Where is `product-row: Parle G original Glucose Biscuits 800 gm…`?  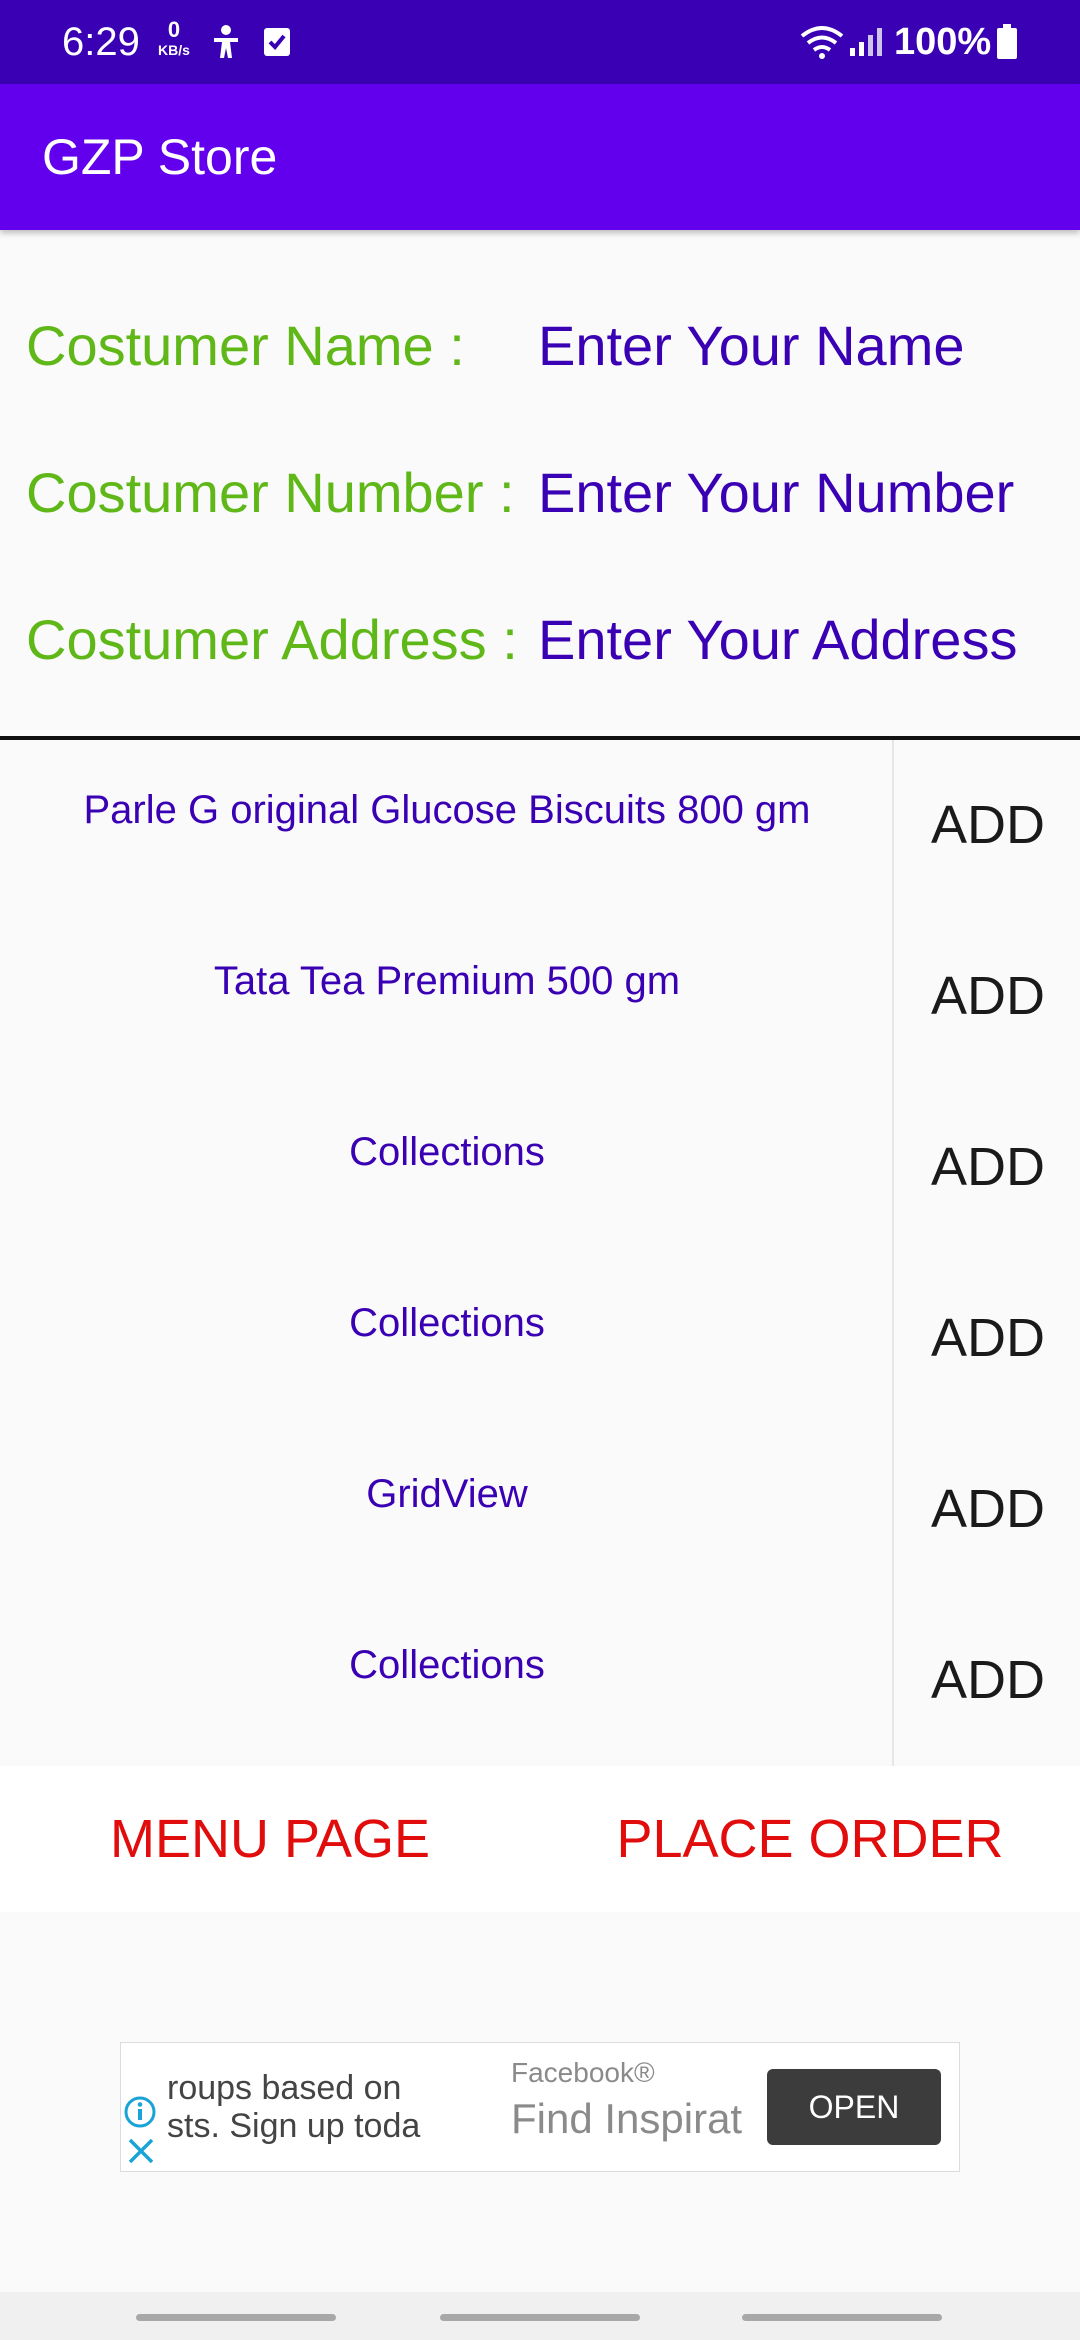
product-row: Parle G original Glucose Biscuits 800 gm… is located at coordinates (540, 825).